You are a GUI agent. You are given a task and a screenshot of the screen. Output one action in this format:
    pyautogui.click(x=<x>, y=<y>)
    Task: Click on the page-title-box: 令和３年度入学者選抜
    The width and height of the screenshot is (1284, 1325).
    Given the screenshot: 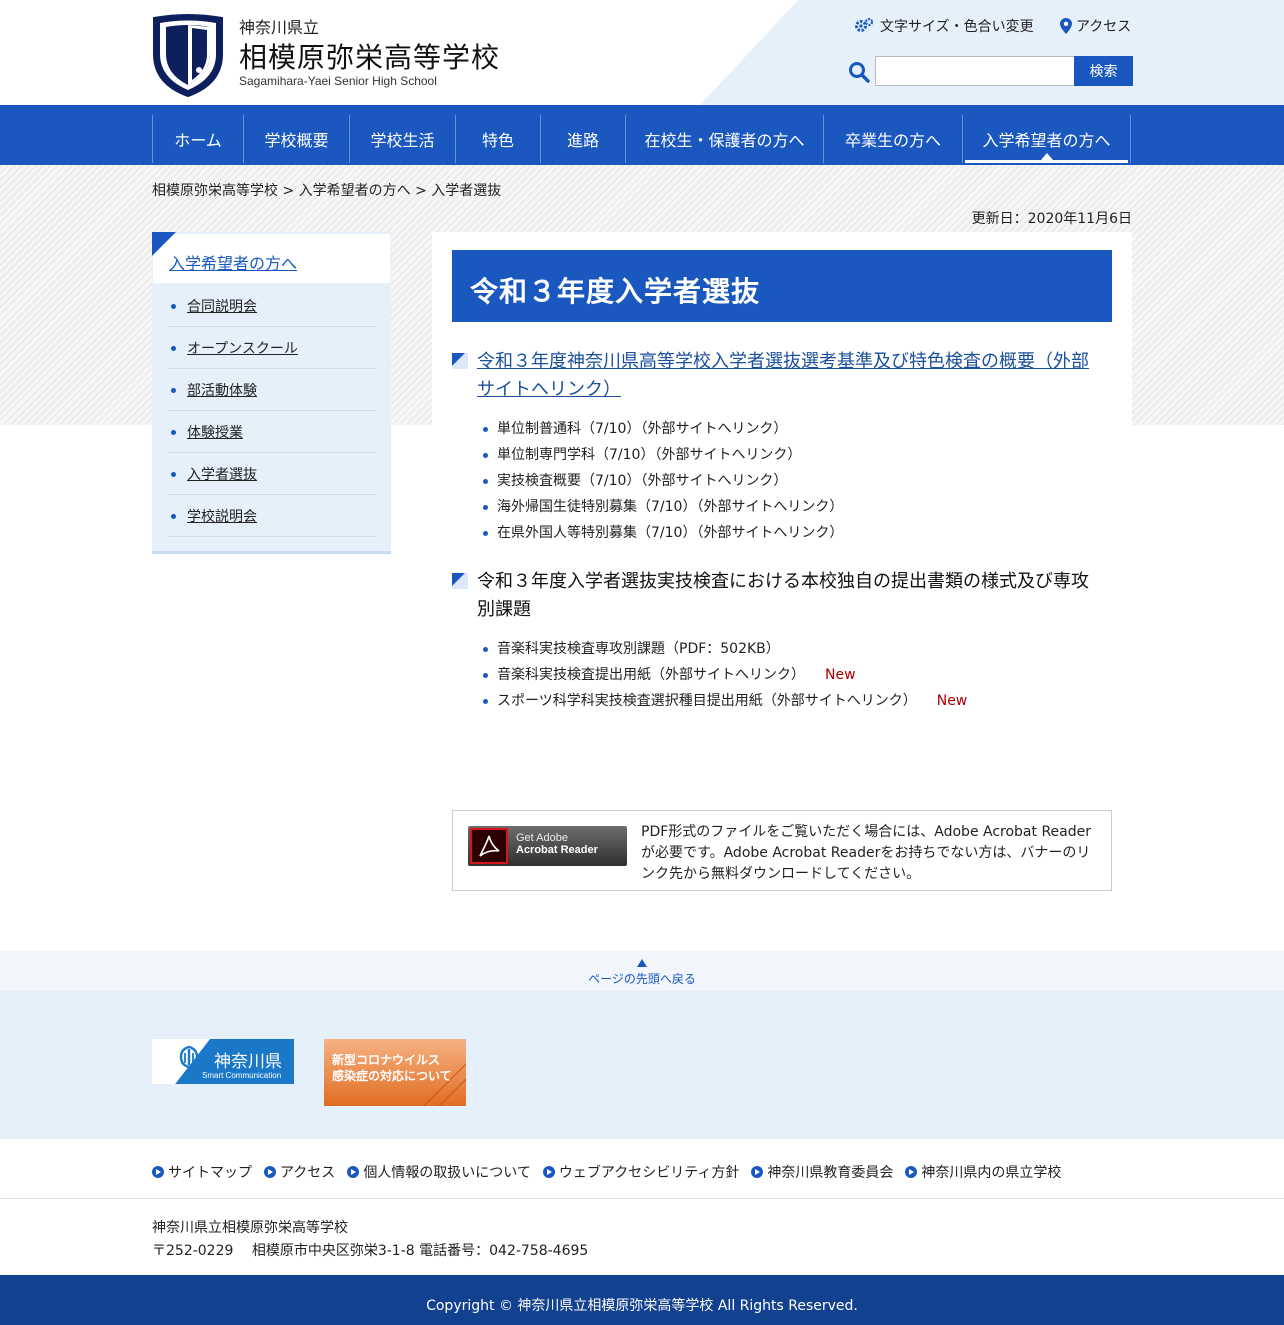 What is the action you would take?
    pyautogui.click(x=782, y=286)
    